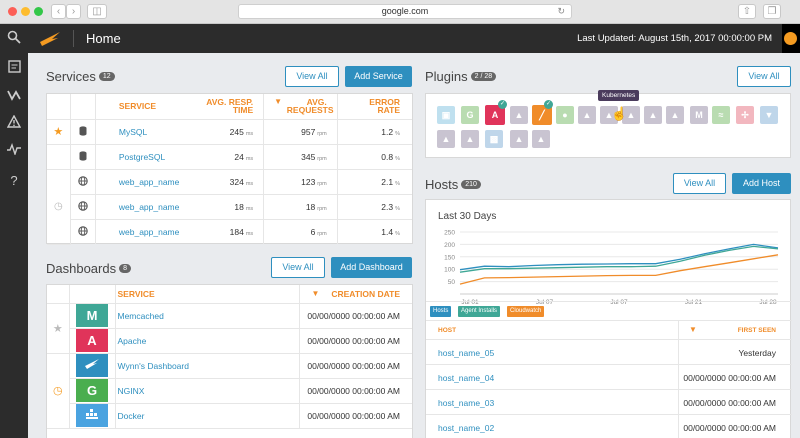  What do you see at coordinates (466, 403) in the screenshot?
I see `host-name-link: host_name_03` at bounding box center [466, 403].